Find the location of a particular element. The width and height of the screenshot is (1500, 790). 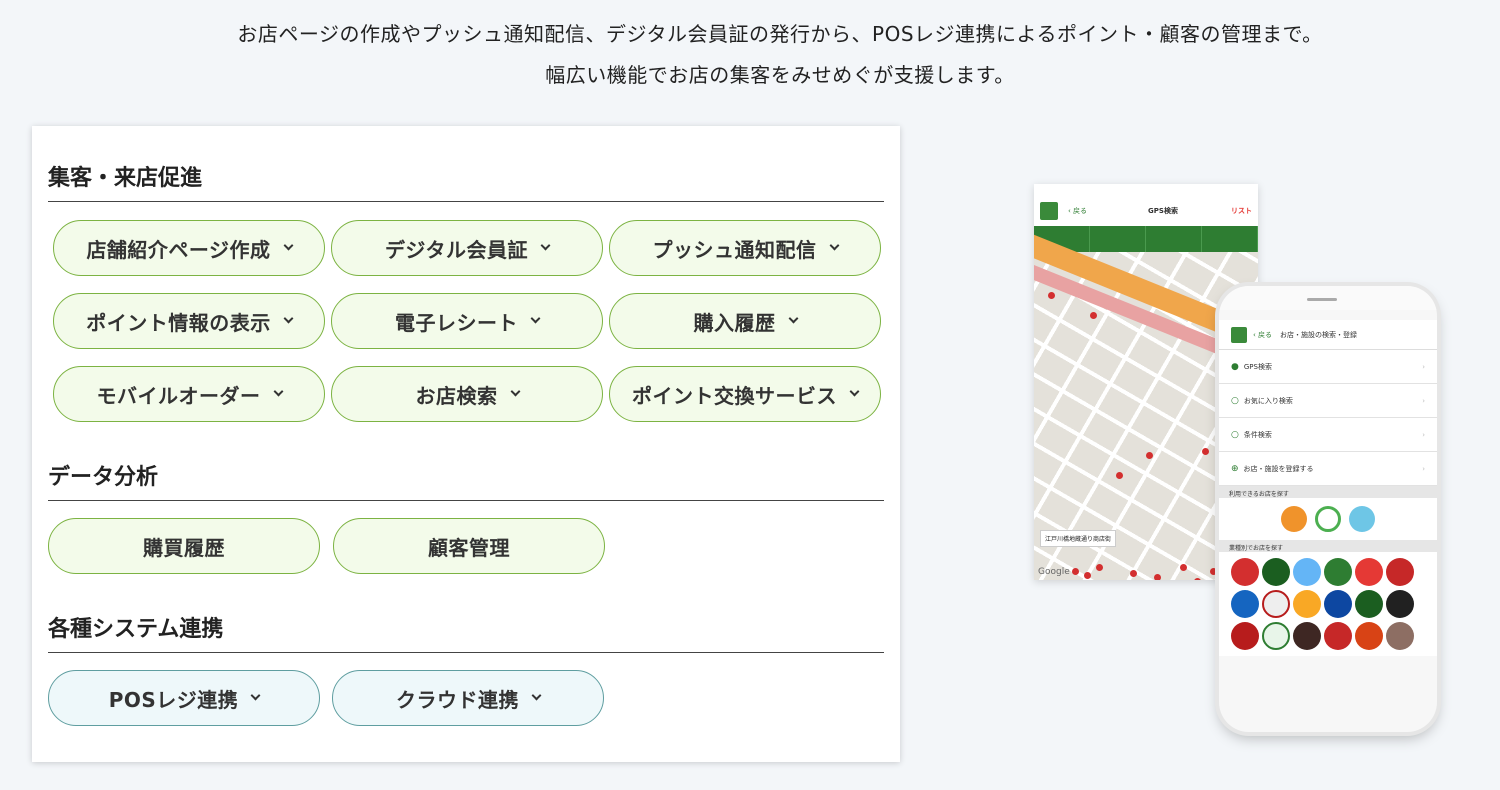

intro-line-2: 幅広い機能でお店の集客をみせめぐが支援します。 is located at coordinates (780, 75).